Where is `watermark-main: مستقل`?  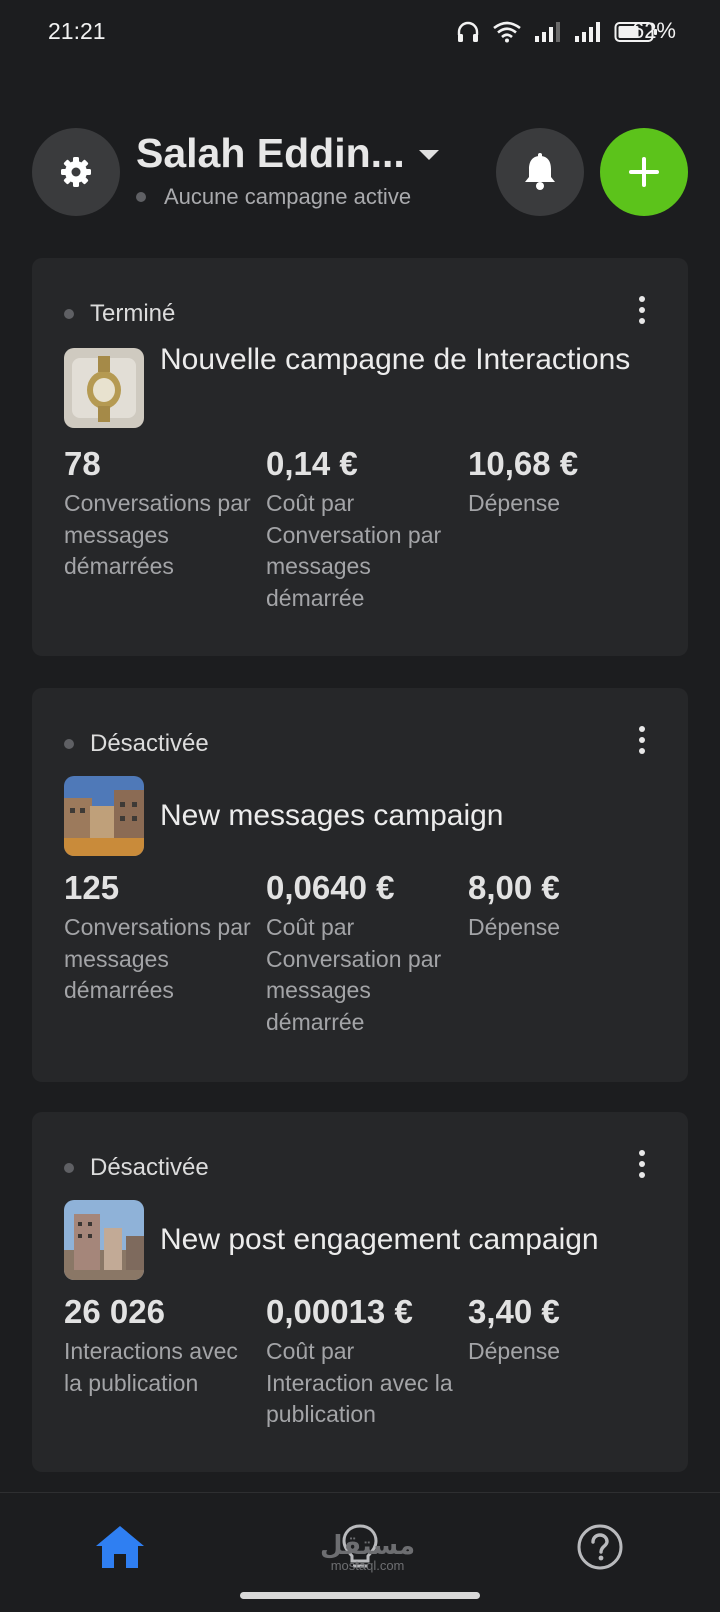
watermark-main: مستقل is located at coordinates (368, 1545).